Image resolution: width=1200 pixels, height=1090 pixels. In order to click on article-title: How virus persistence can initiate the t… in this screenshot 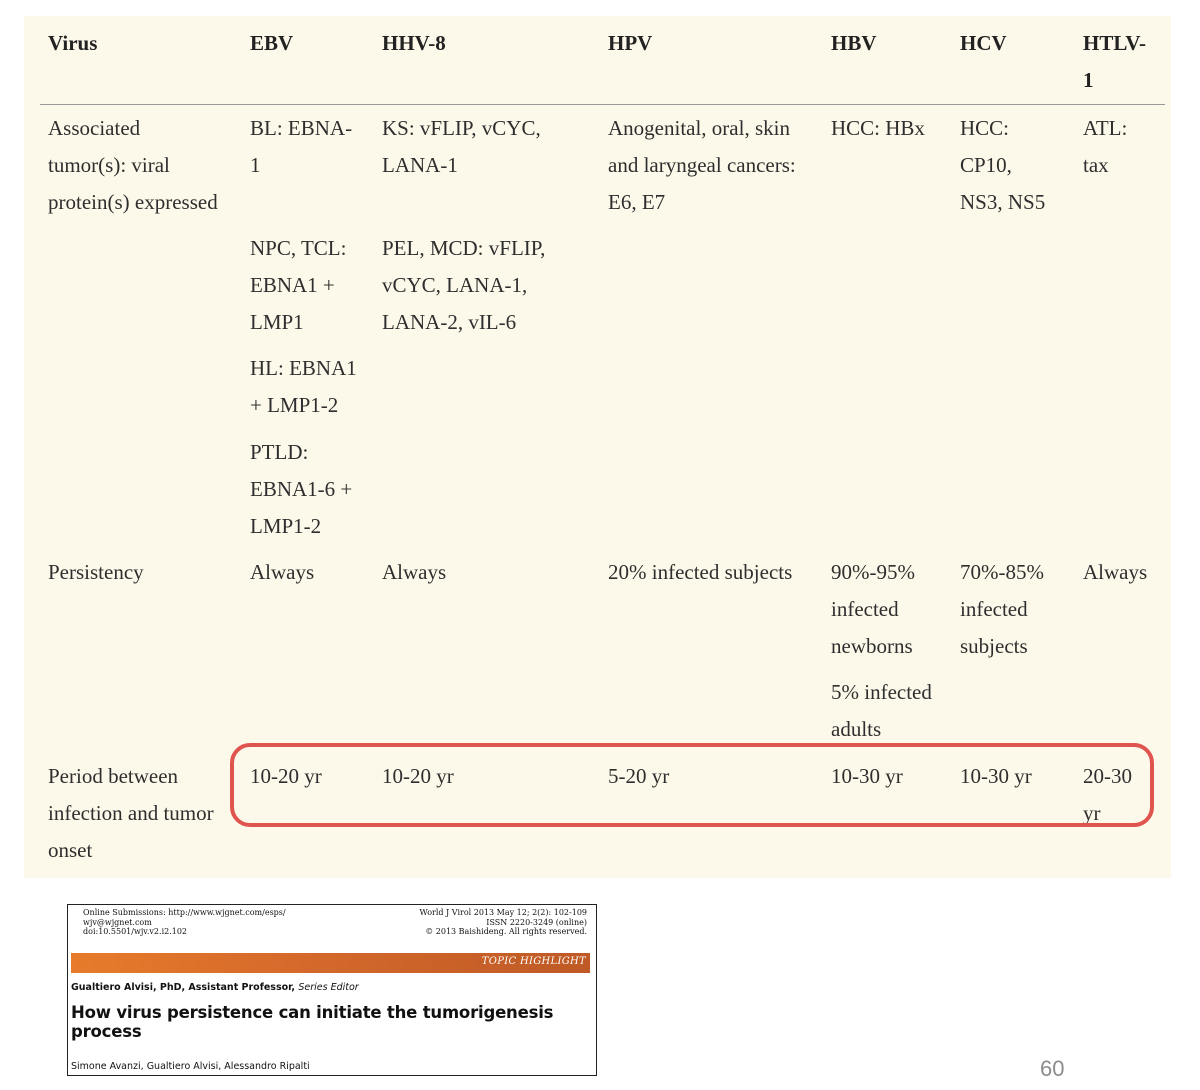, I will do `click(312, 1022)`.